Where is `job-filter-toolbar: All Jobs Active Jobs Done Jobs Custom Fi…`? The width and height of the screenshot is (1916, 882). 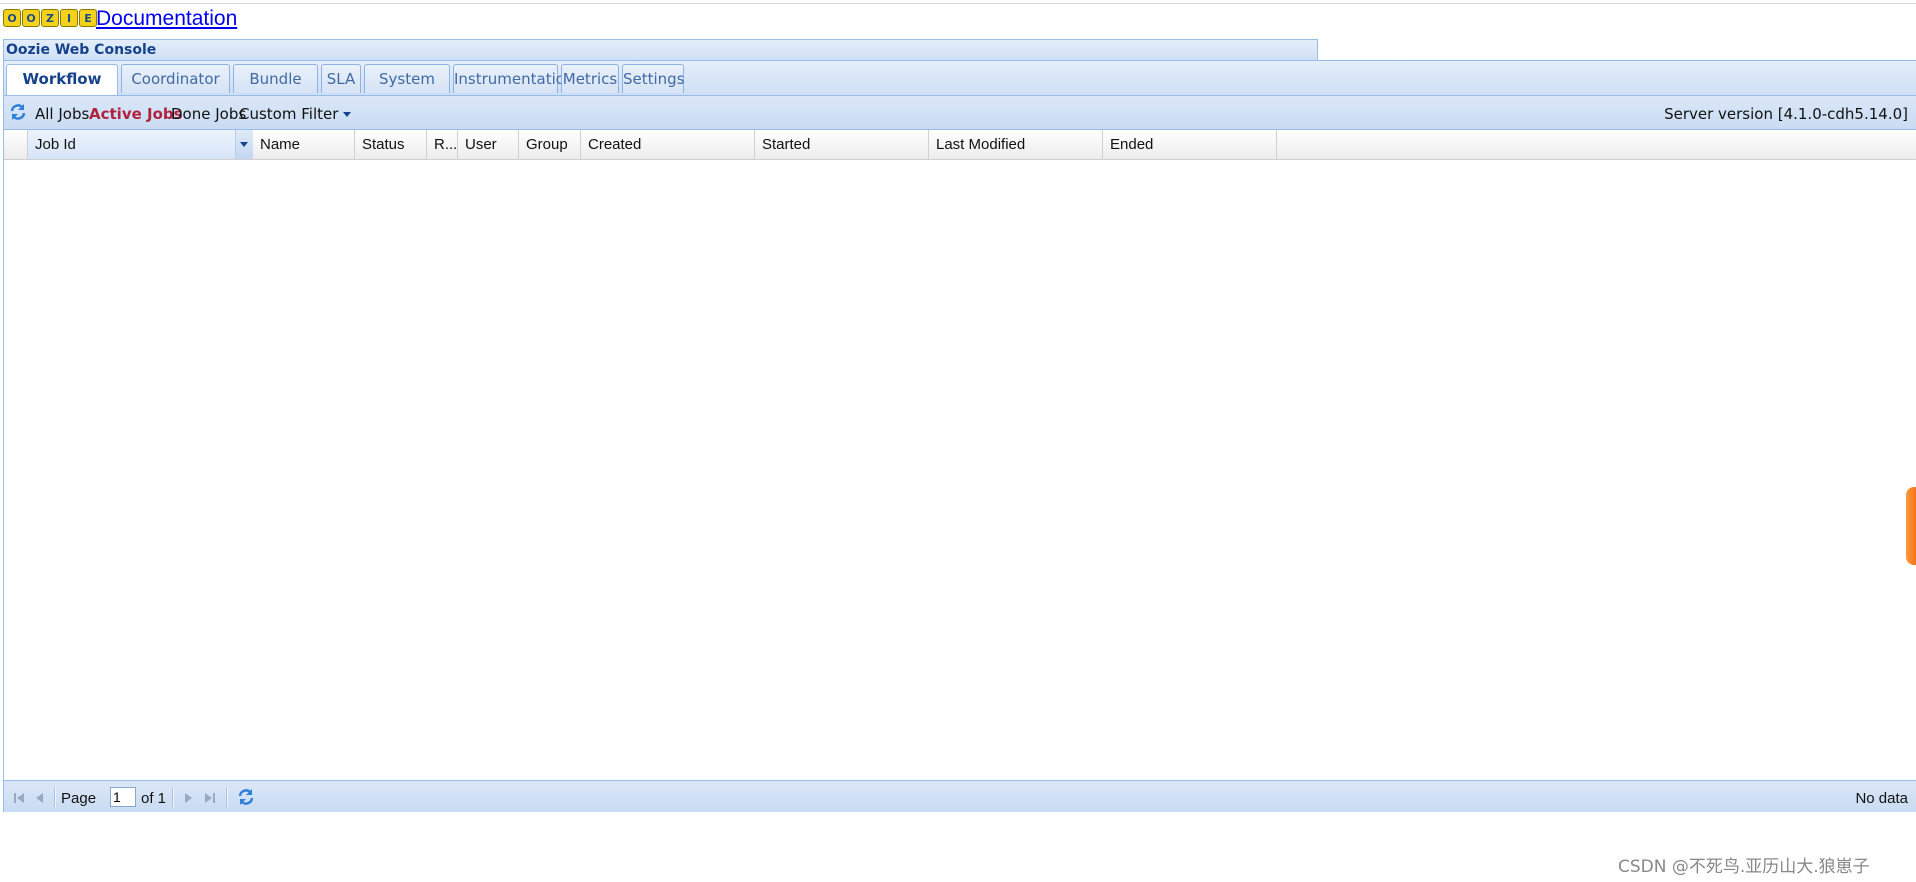 job-filter-toolbar: All Jobs Active Jobs Done Jobs Custom Fi… is located at coordinates (960, 113).